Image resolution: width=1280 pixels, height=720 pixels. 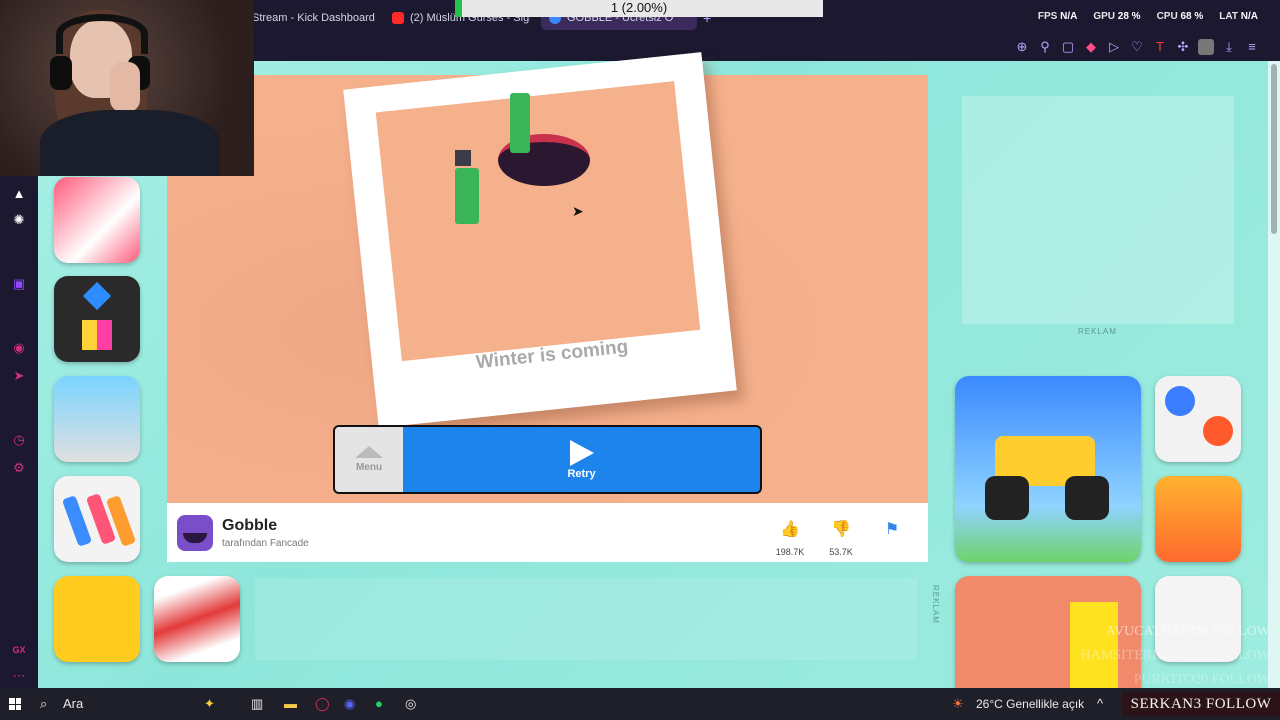 I want to click on tab-label: Stream - Kick Dashboard, so click(x=313, y=18).